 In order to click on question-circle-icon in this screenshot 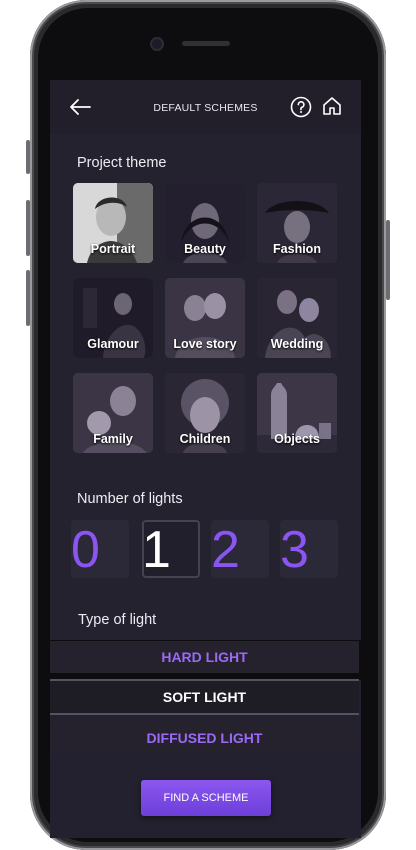, I will do `click(301, 107)`.